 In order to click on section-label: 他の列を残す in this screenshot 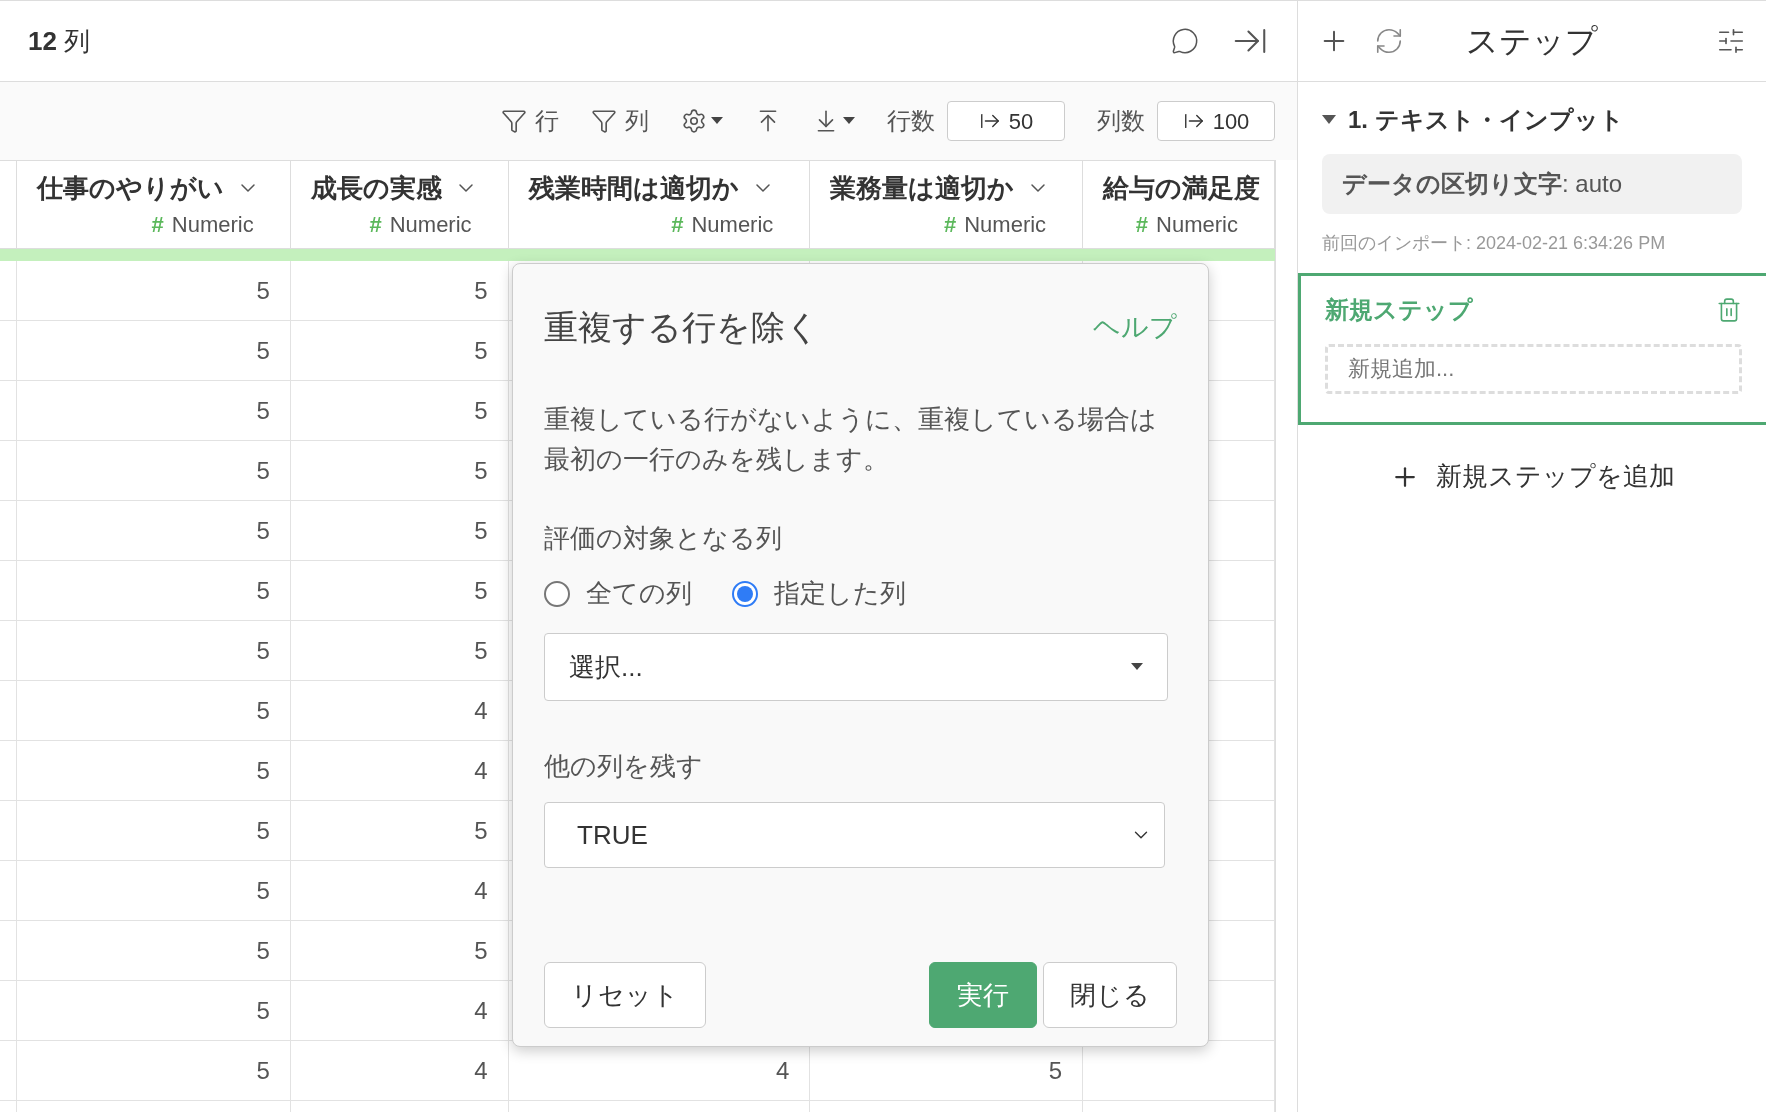, I will do `click(624, 766)`.